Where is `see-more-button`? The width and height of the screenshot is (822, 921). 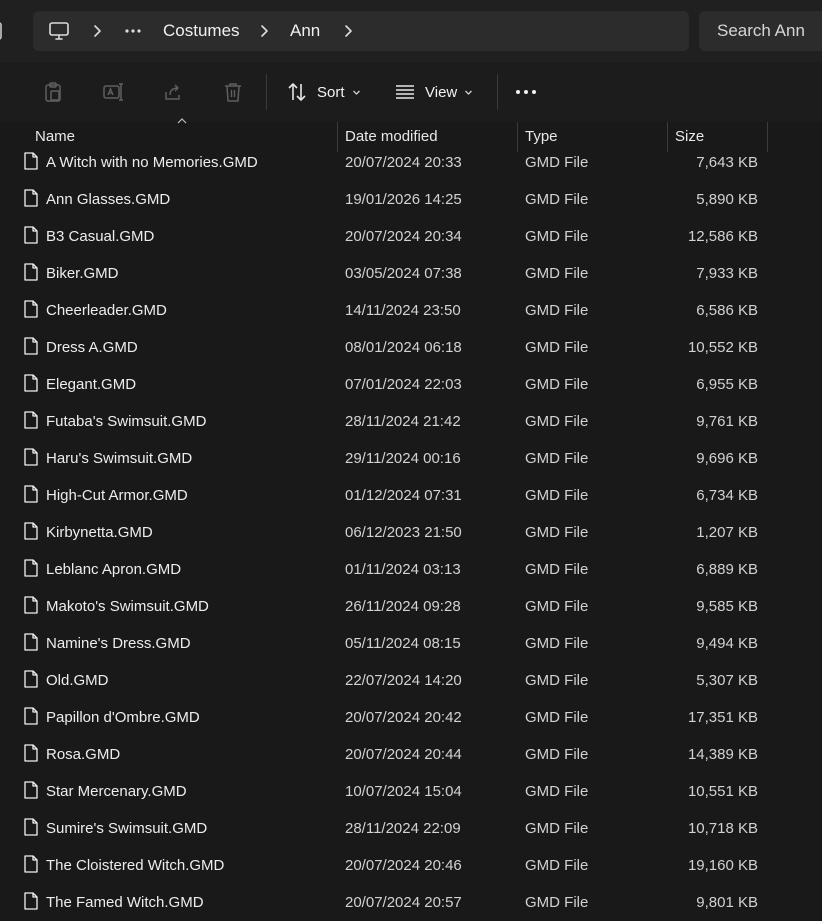
see-more-button is located at coordinates (526, 92).